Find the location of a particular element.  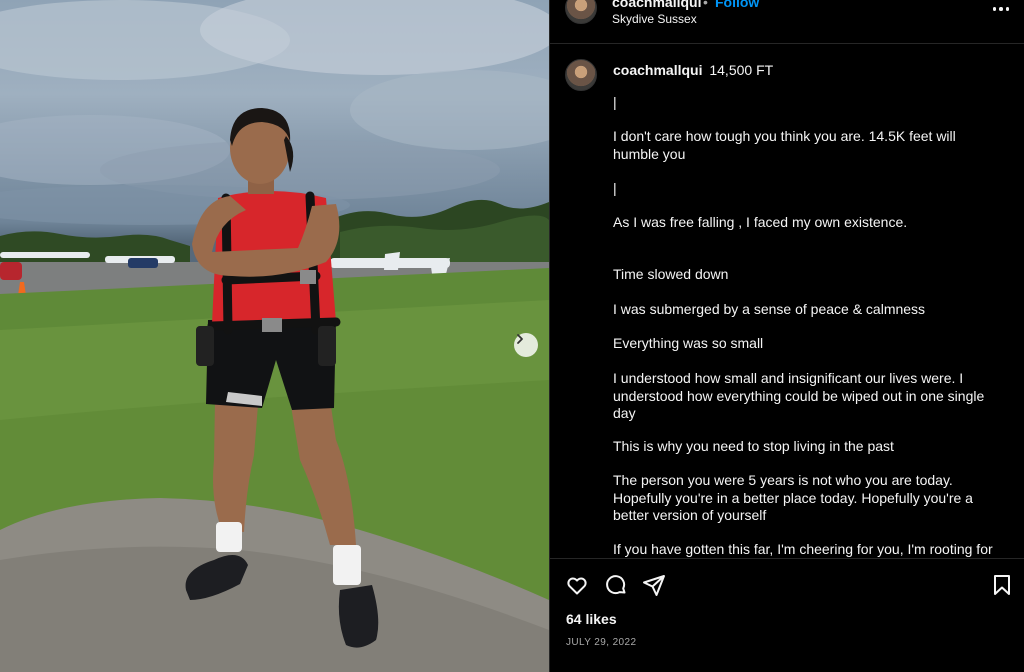

post-location: Skydive Sussex is located at coordinates (654, 19).